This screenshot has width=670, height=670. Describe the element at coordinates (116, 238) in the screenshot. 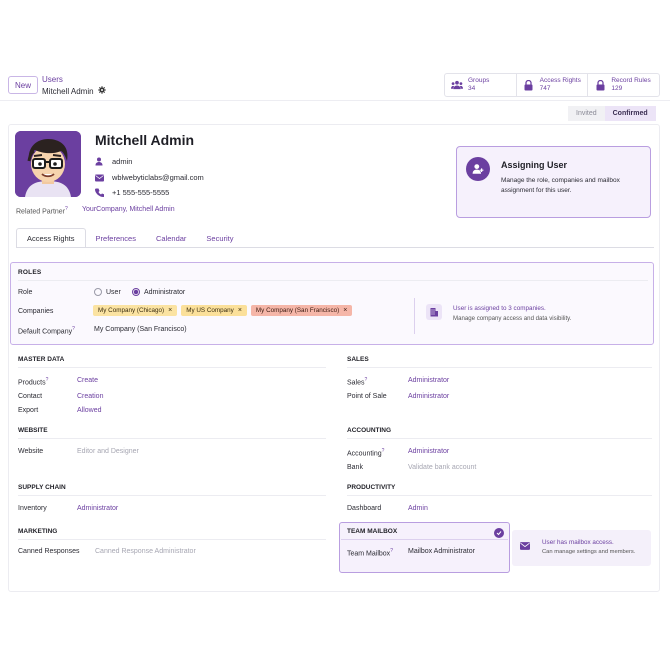

I see `tab-preferences: Preferences` at that location.